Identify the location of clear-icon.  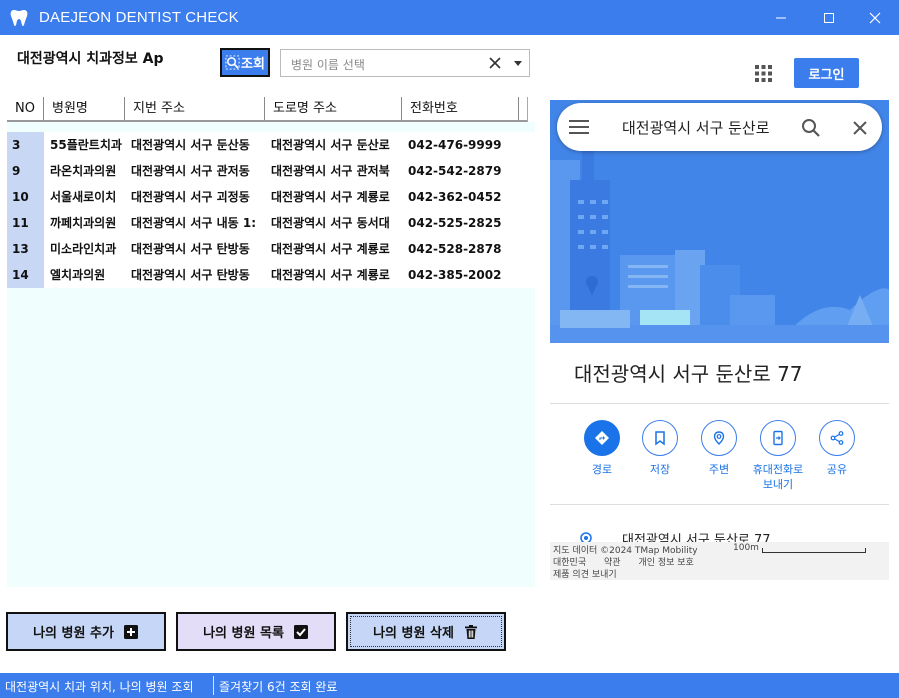
(495, 63).